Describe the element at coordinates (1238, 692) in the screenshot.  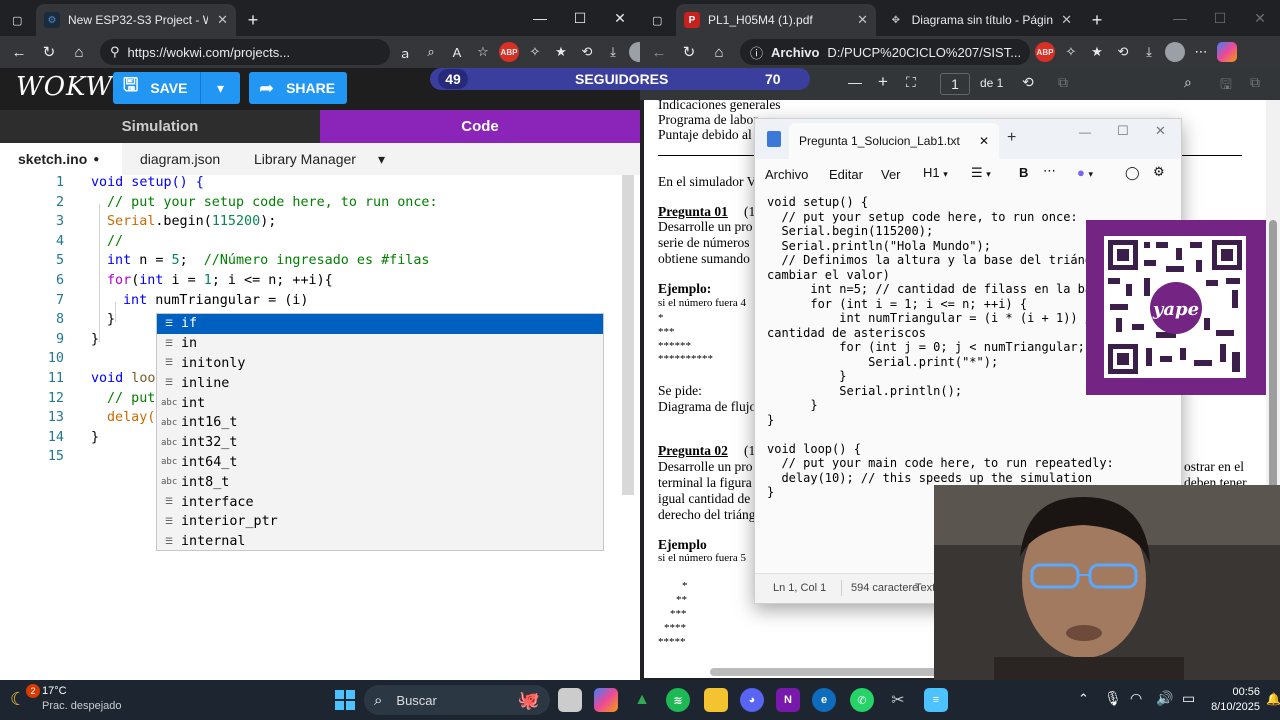
I see `clock-time: 00:56` at that location.